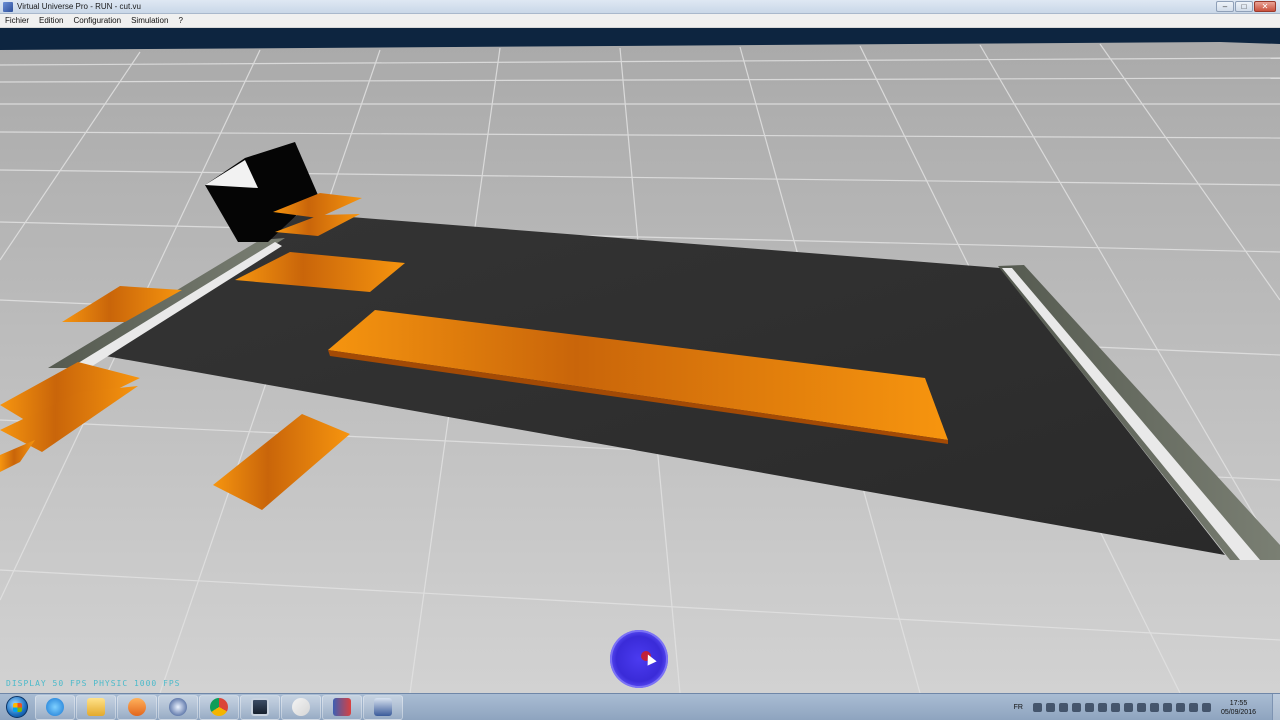  Describe the element at coordinates (149, 20) in the screenshot. I see `menu-simulation: Simulation` at that location.